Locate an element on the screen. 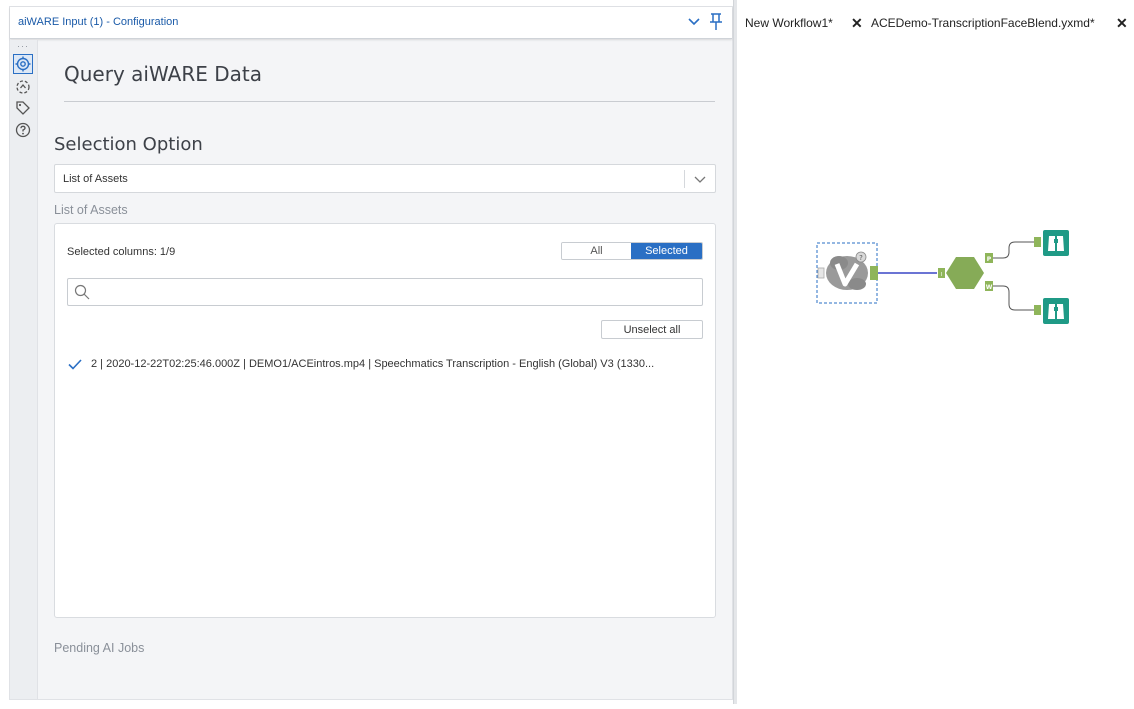 Image resolution: width=1134 pixels, height=709 pixels. page-title: Query aiWARE Data is located at coordinates (163, 74).